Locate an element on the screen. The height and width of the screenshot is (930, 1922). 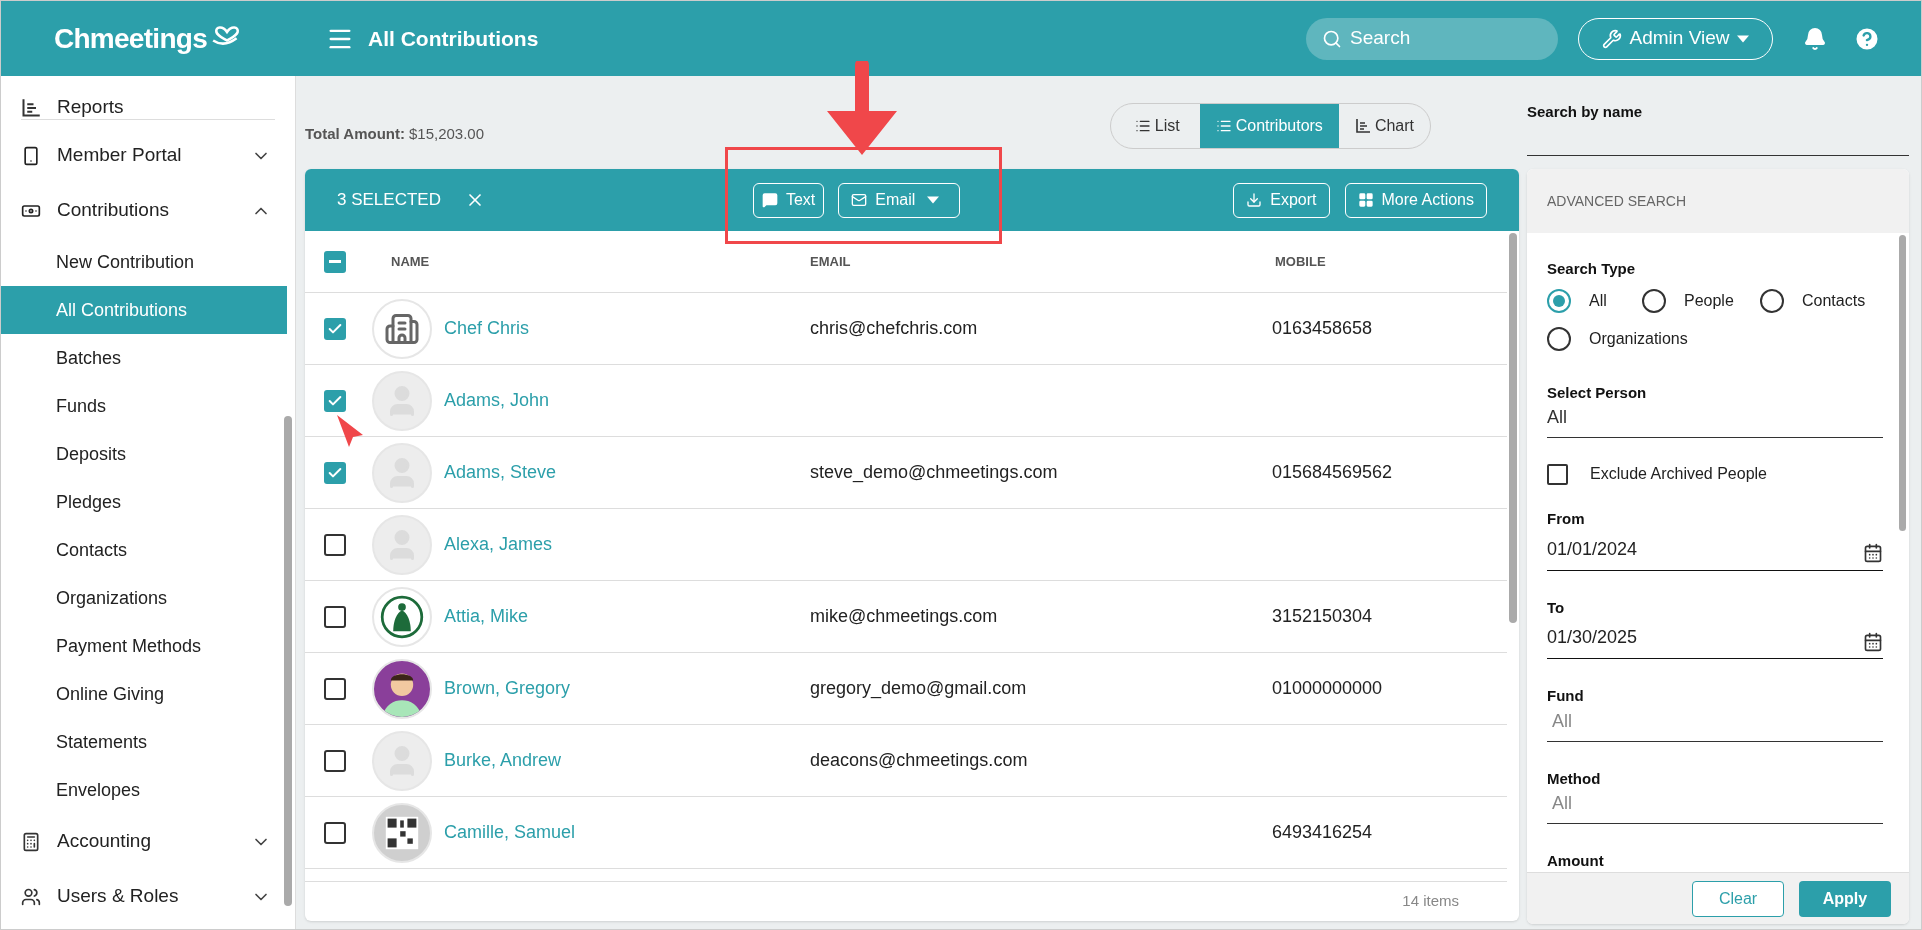
cursor-icon is located at coordinates (350, 431).